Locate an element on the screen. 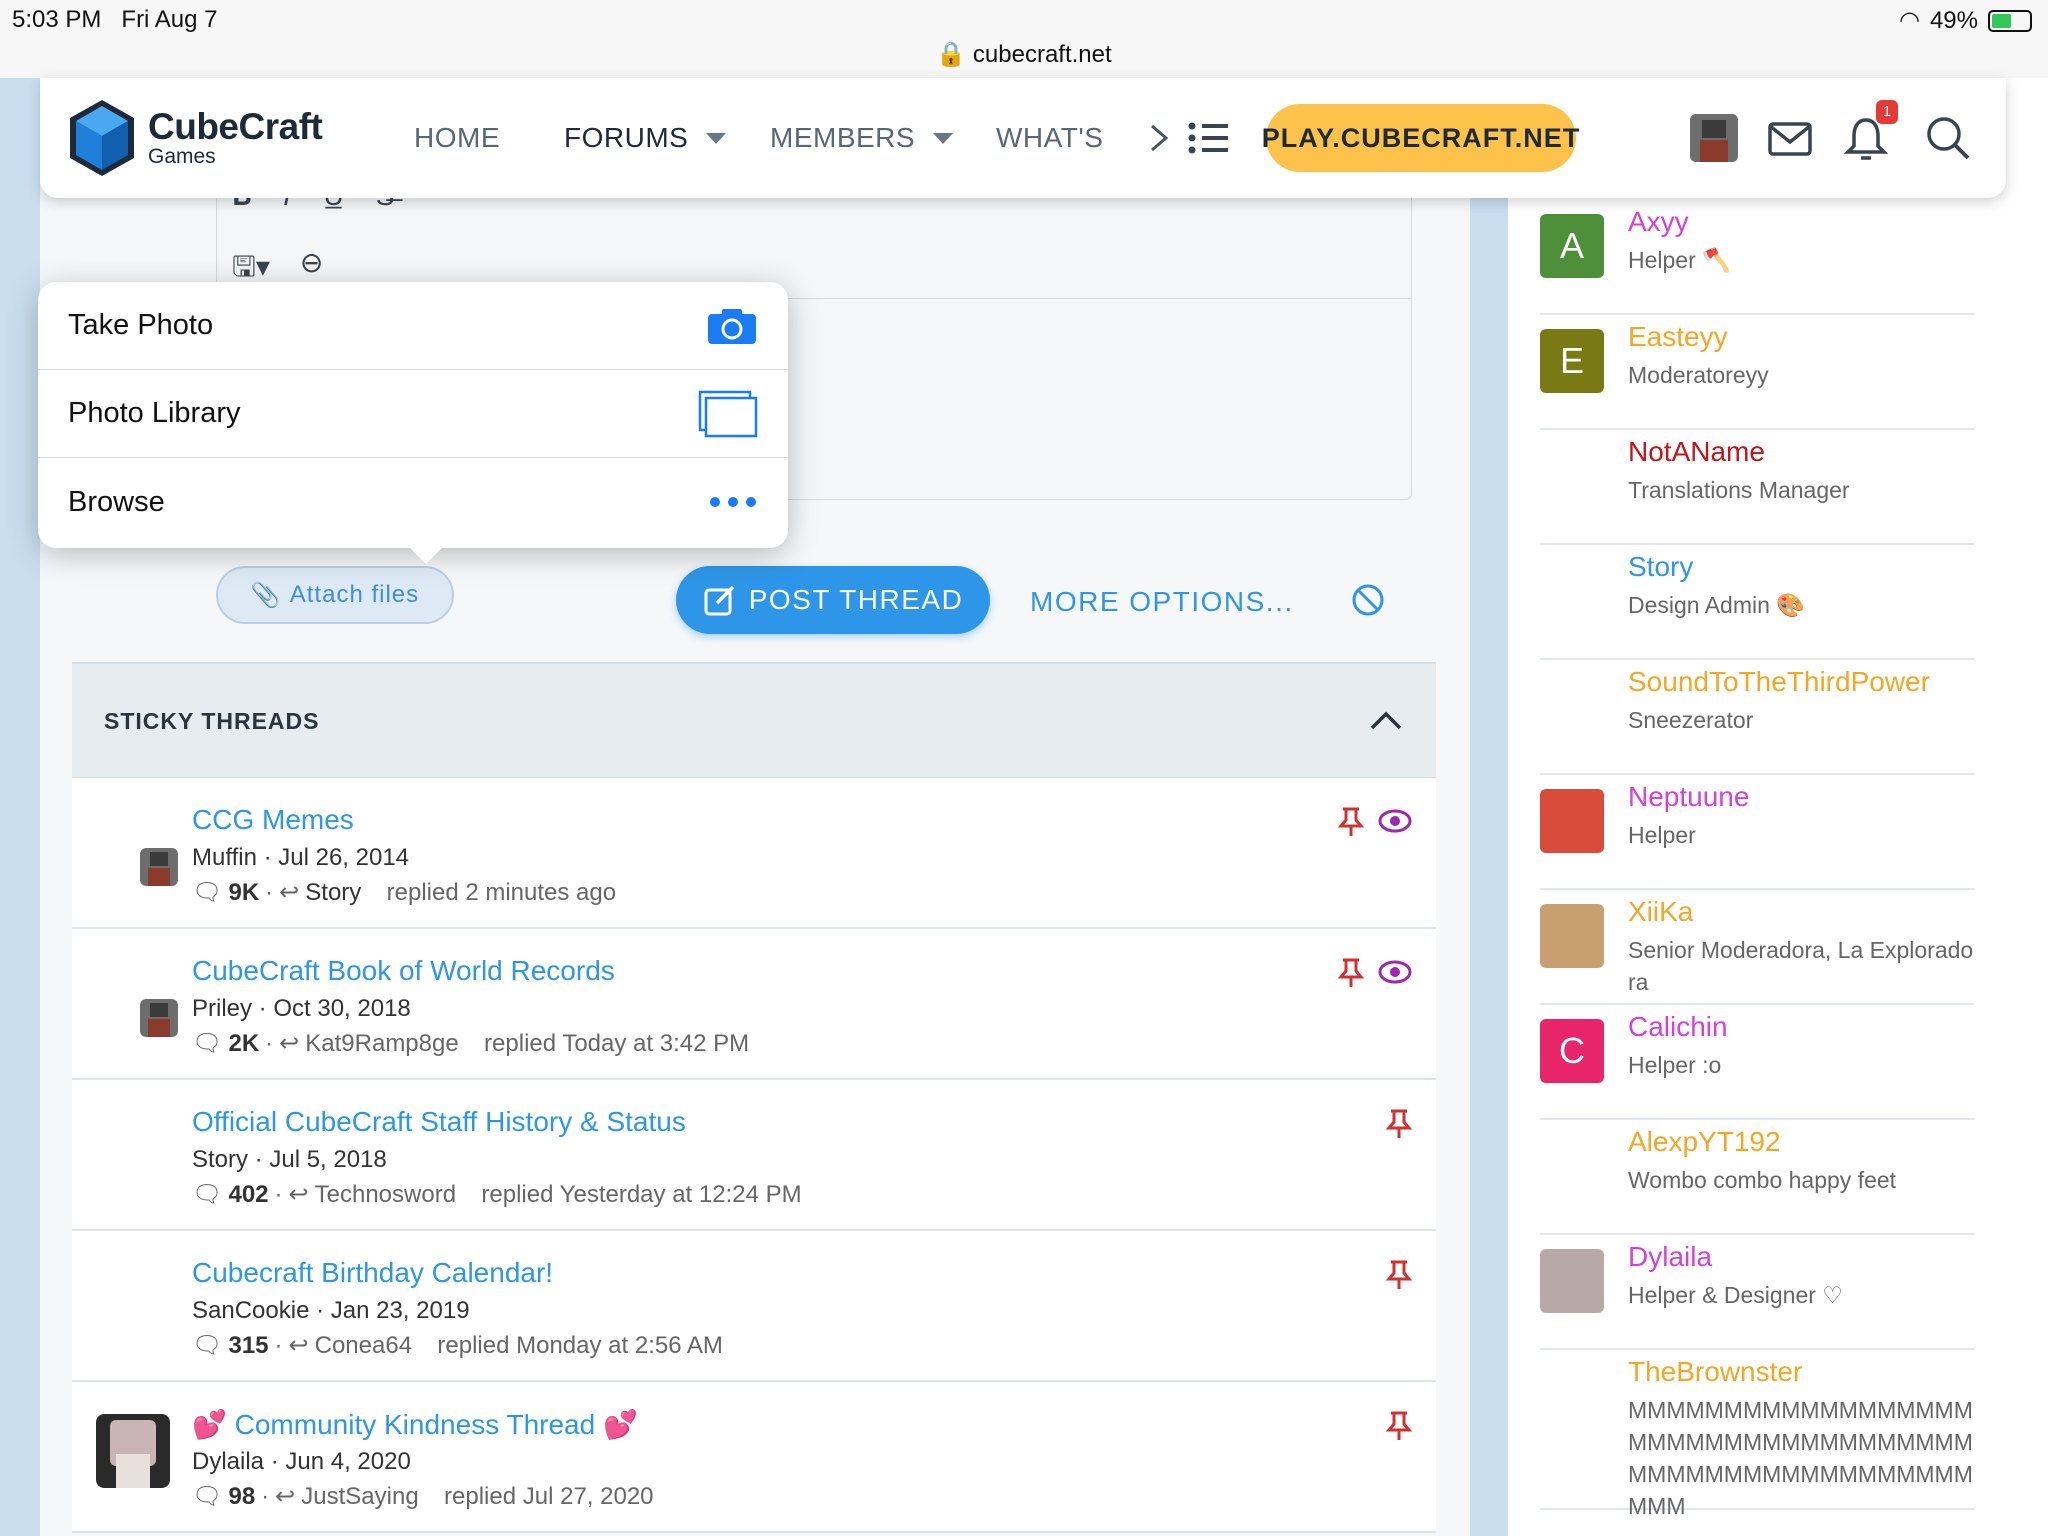 This screenshot has width=2048, height=1536. member-role: Helper :o is located at coordinates (1675, 1065).